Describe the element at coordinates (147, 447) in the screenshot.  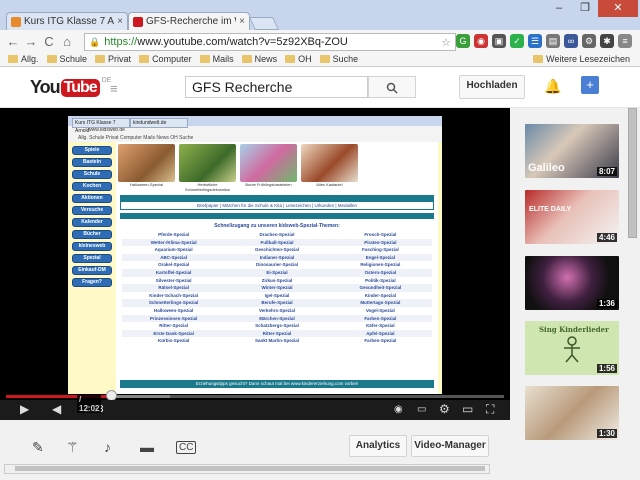
I see `annotations-icon: ▬` at that location.